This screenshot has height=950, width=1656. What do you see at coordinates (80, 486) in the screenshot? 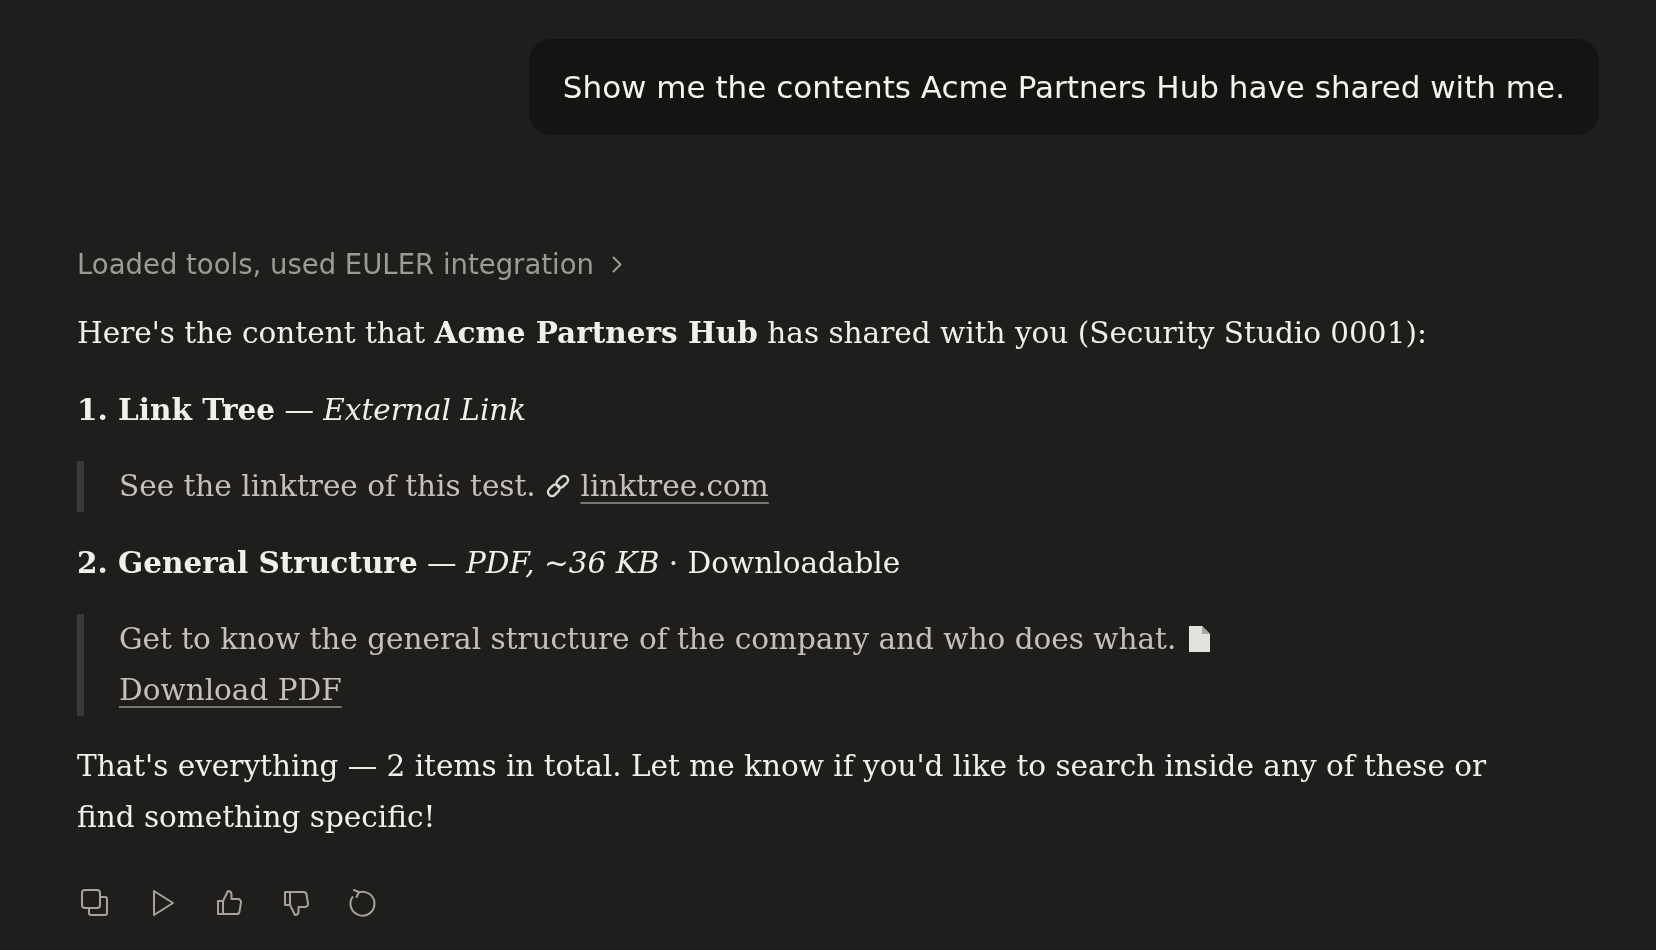
I see `quote-bar` at bounding box center [80, 486].